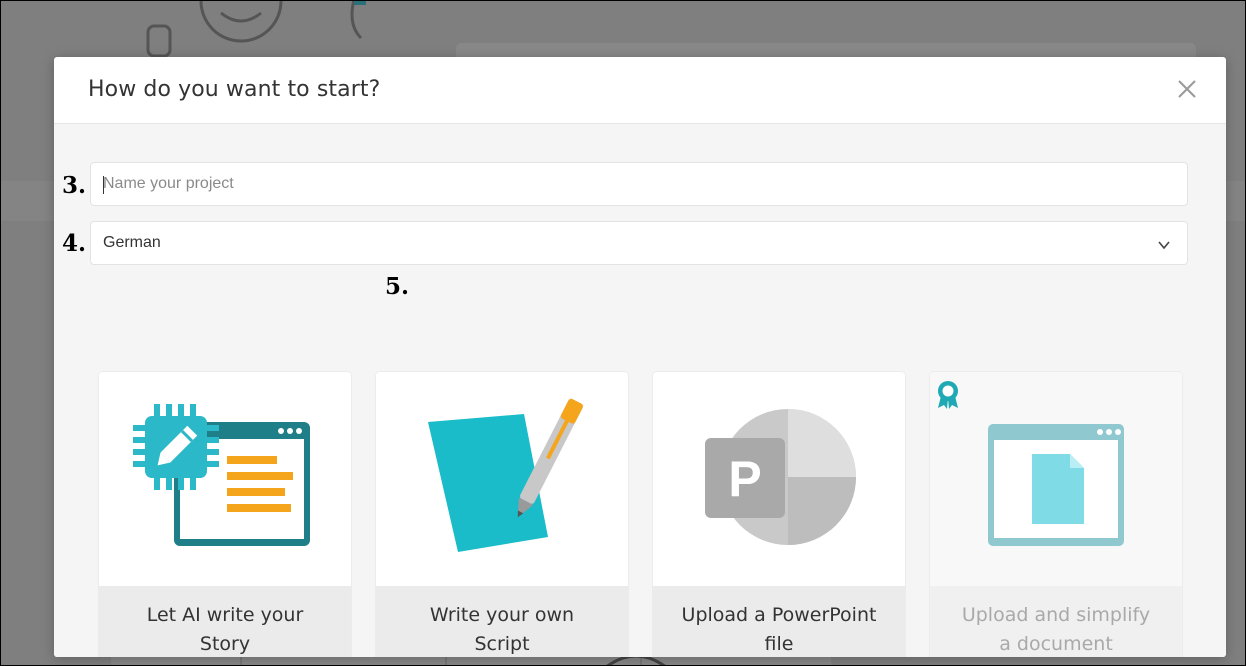 Image resolution: width=1246 pixels, height=666 pixels. Describe the element at coordinates (225, 621) in the screenshot. I see `option-label: Let AI write your Story` at that location.